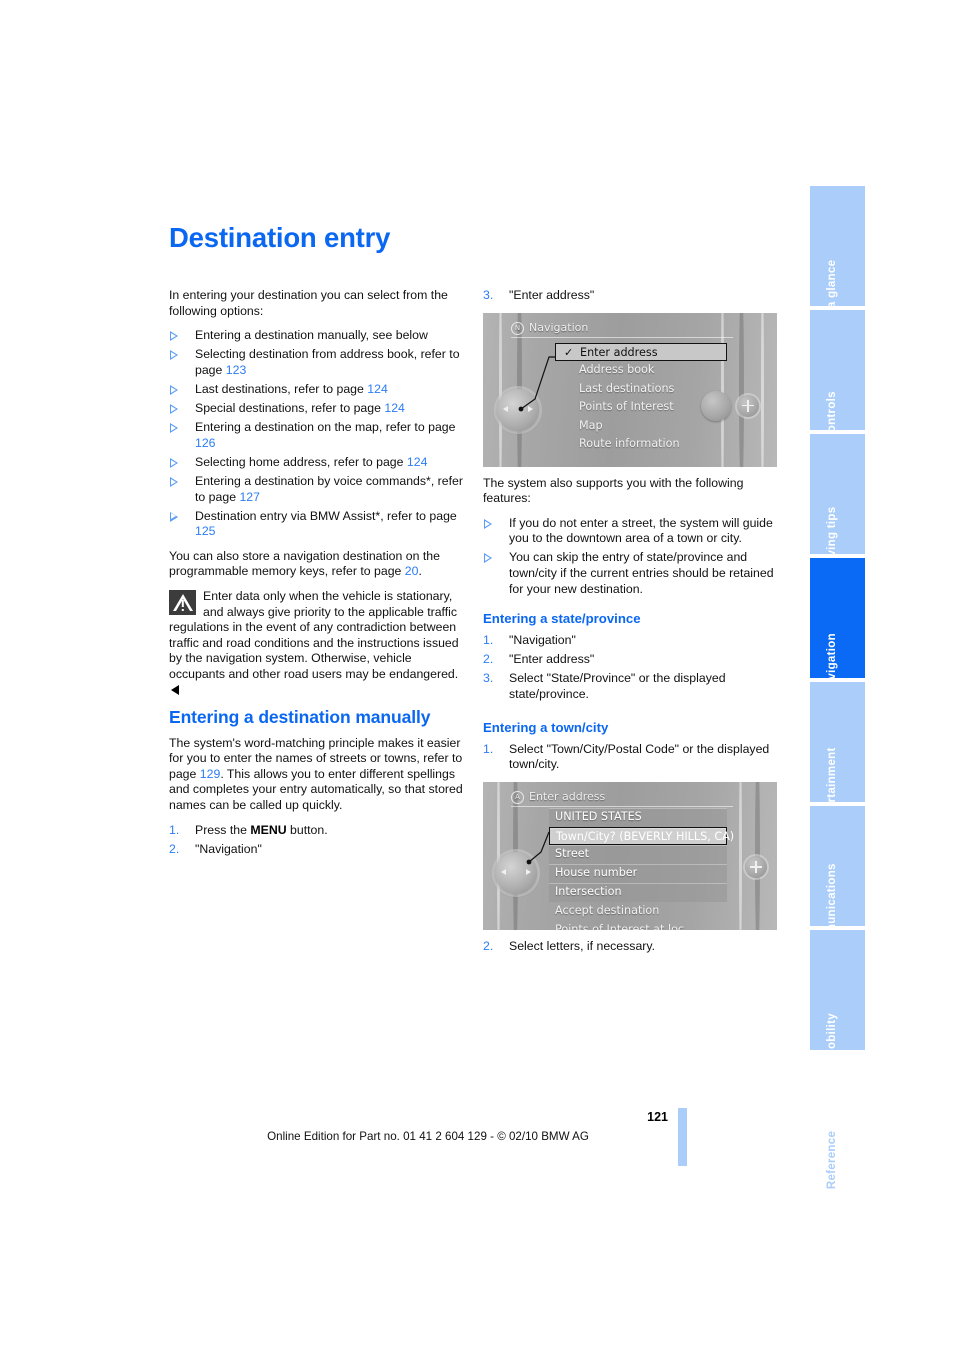  I want to click on menu-item-label: Last destinations, so click(627, 388).